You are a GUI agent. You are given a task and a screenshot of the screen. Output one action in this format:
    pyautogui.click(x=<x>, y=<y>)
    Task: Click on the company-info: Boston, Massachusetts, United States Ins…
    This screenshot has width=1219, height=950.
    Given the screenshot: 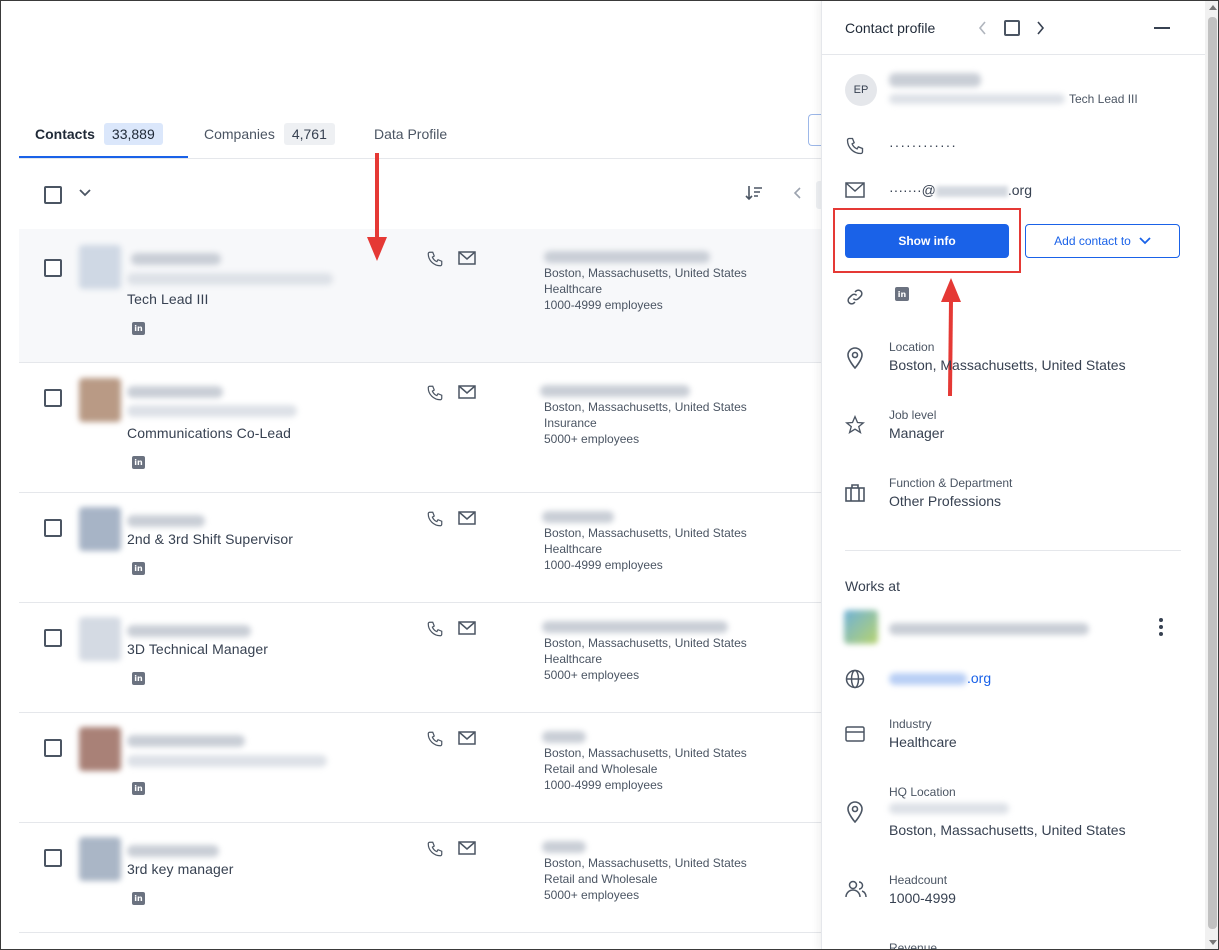 What is the action you would take?
    pyautogui.click(x=645, y=423)
    